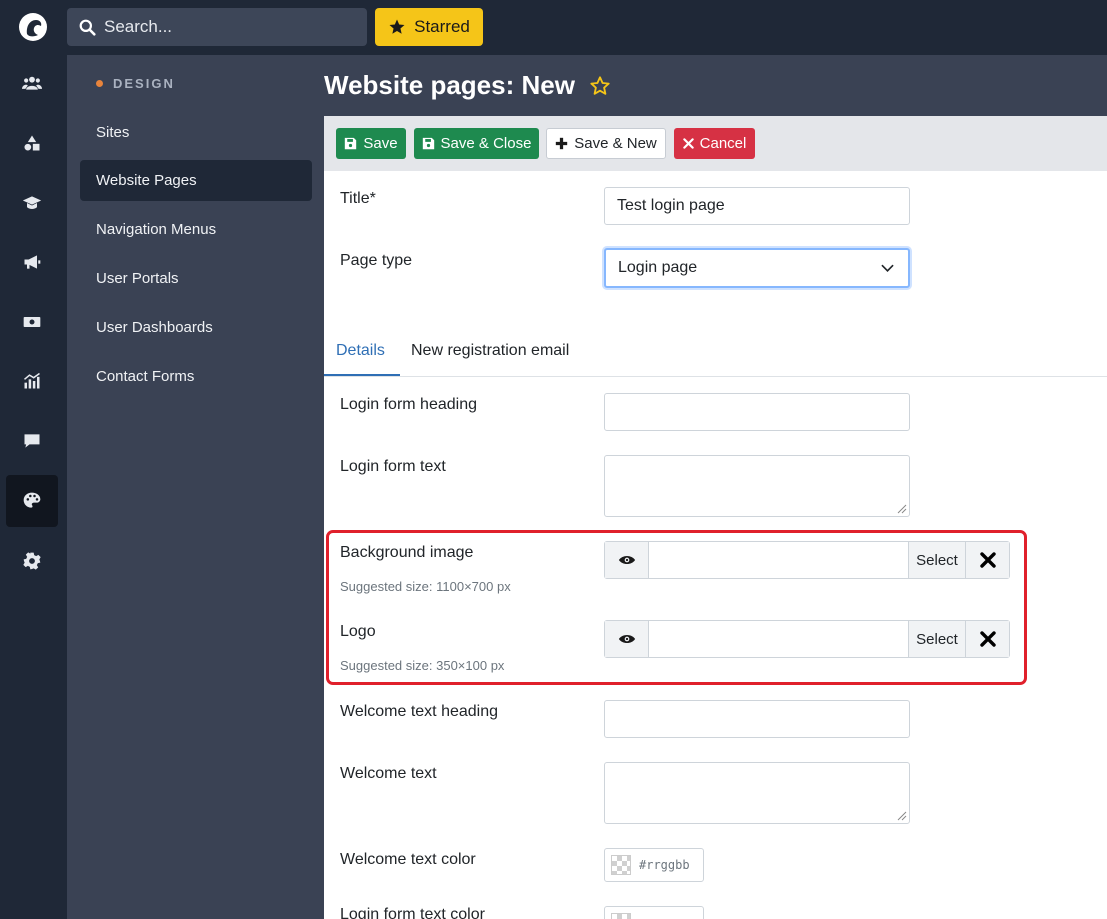  What do you see at coordinates (196, 278) in the screenshot?
I see `sidebar-item-user-portals: User Portals` at bounding box center [196, 278].